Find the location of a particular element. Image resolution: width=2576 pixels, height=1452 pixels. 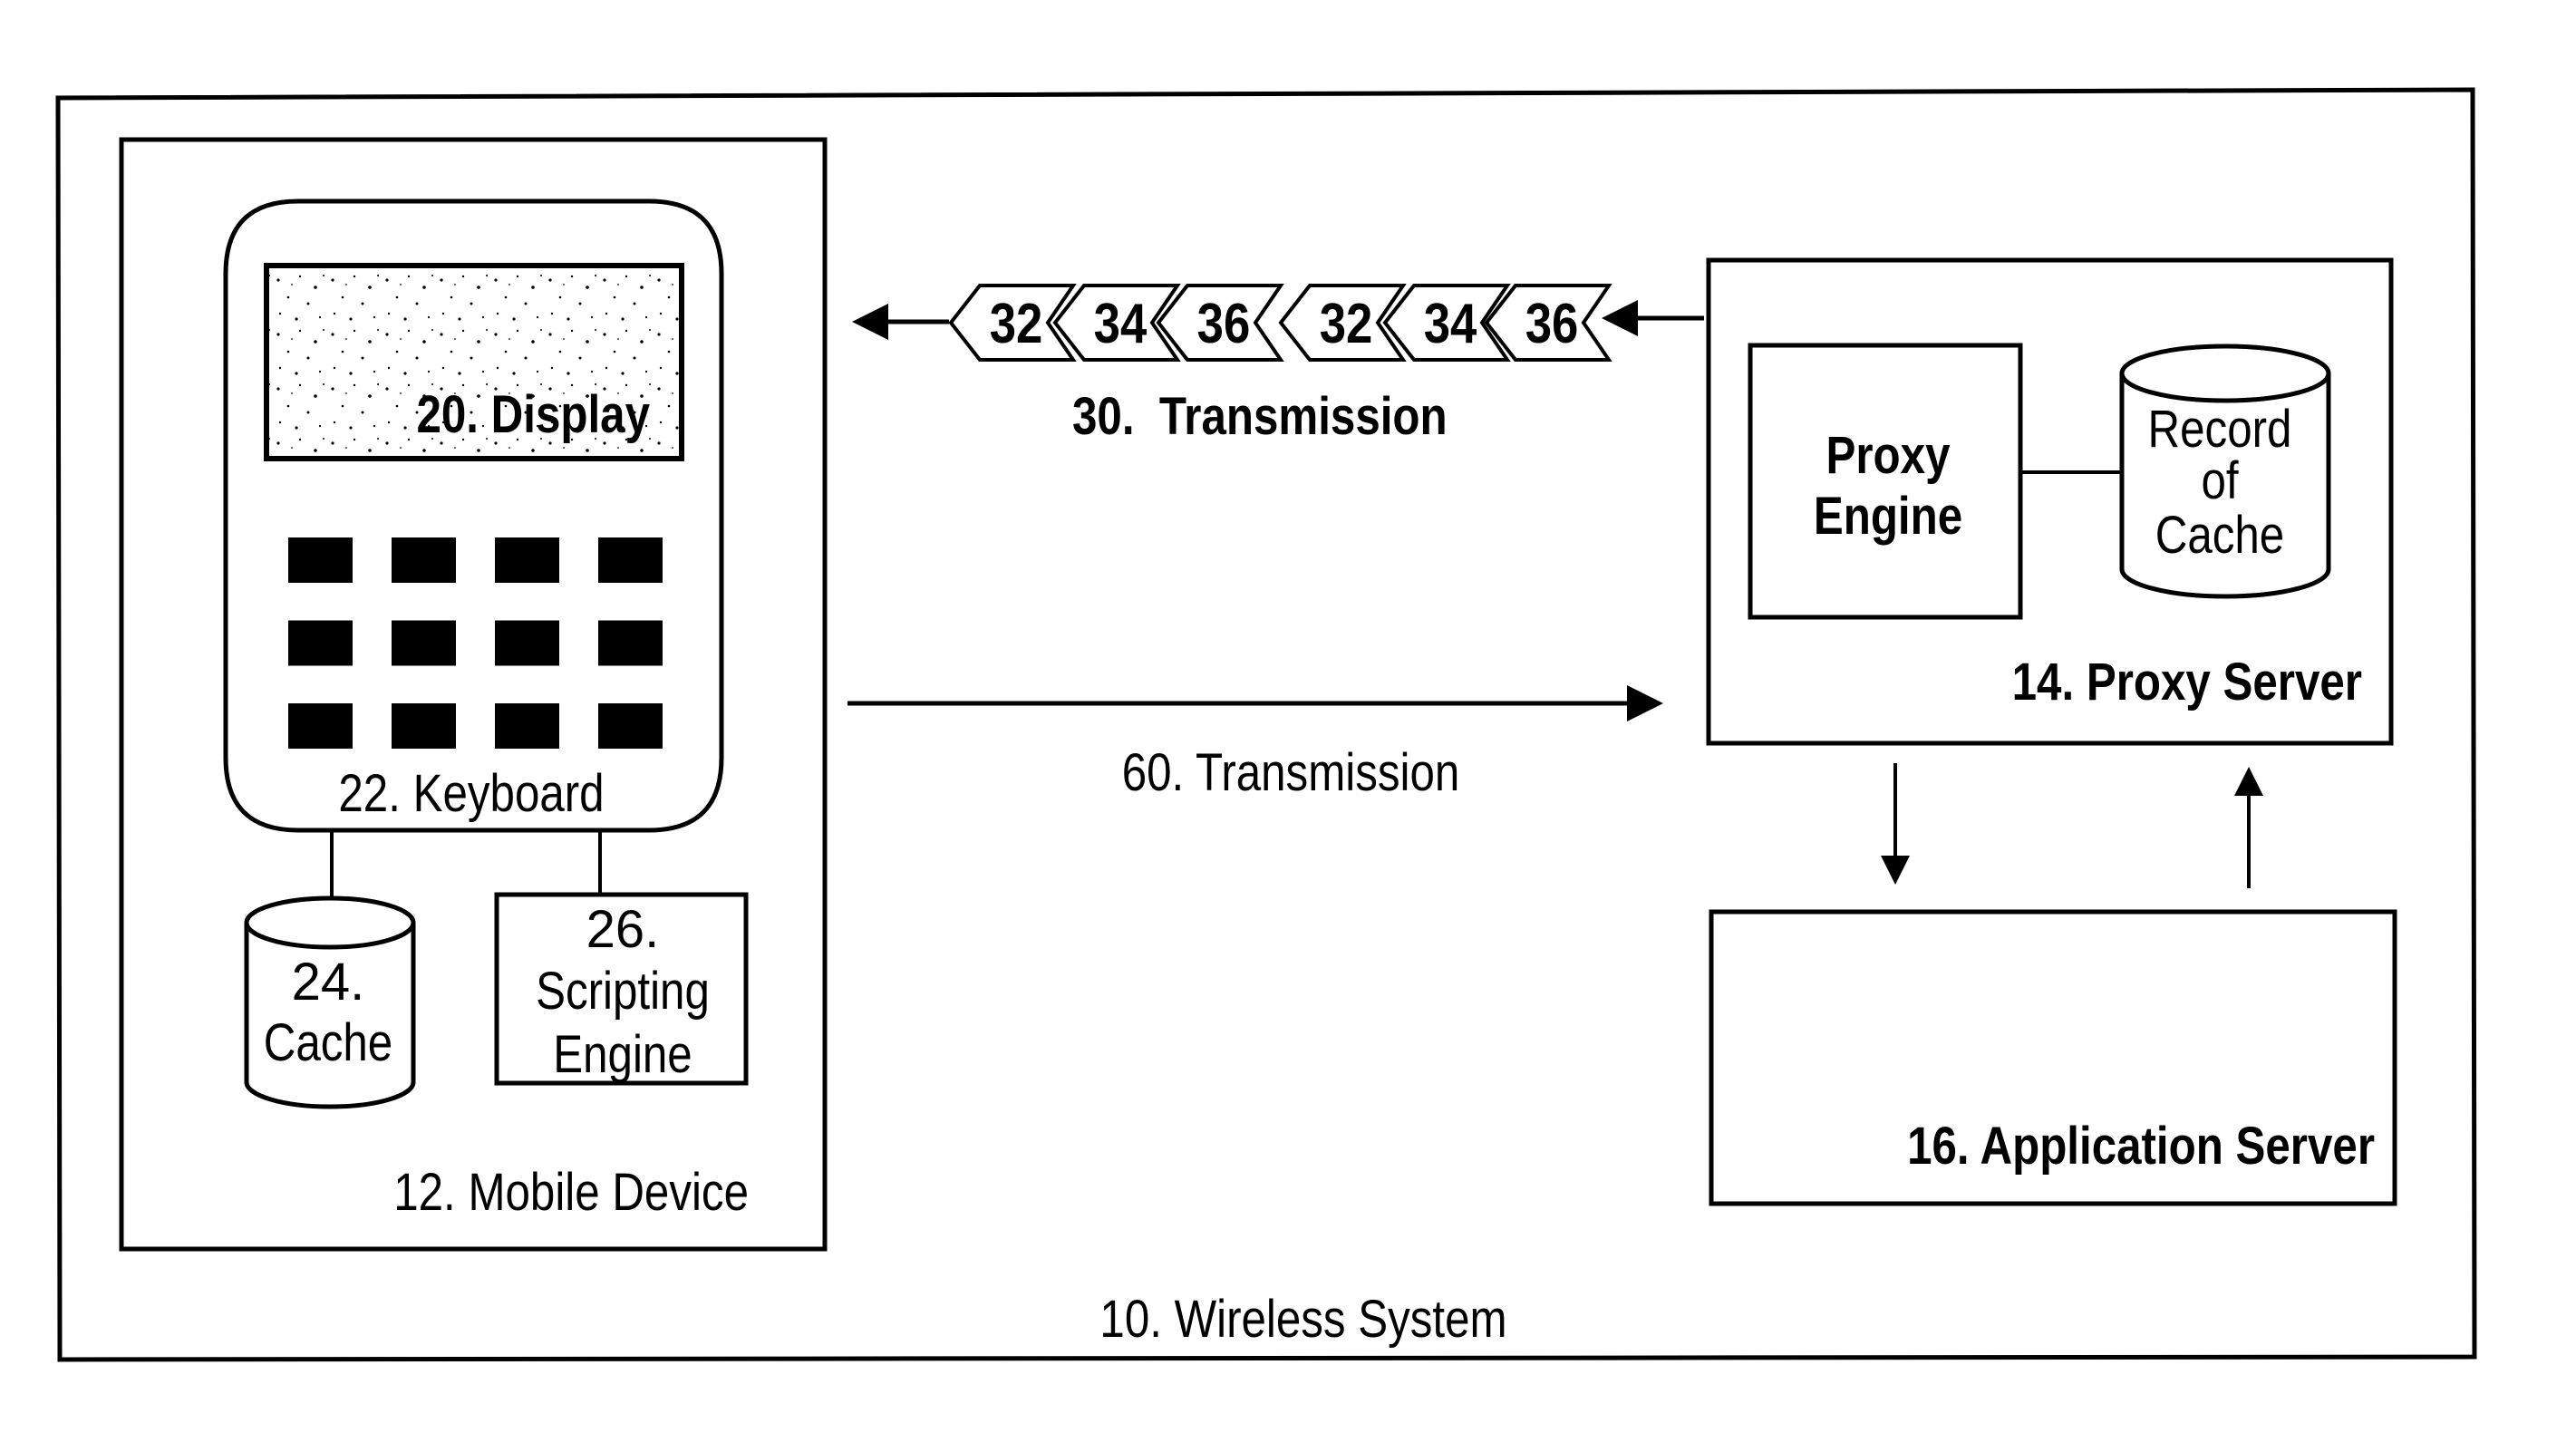

record-of-cache-cylinder-icon: Record of Cache is located at coordinates (2225, 471).